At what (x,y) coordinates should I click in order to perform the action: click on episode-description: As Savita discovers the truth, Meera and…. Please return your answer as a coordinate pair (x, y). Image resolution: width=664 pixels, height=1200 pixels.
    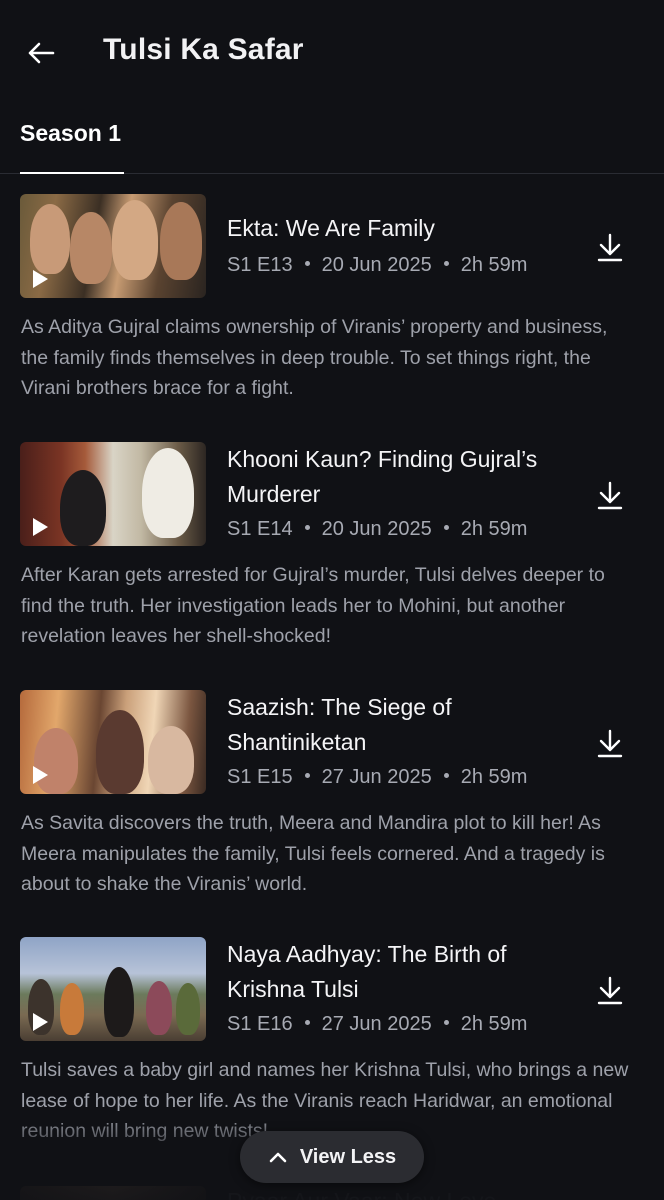
    Looking at the image, I should click on (313, 853).